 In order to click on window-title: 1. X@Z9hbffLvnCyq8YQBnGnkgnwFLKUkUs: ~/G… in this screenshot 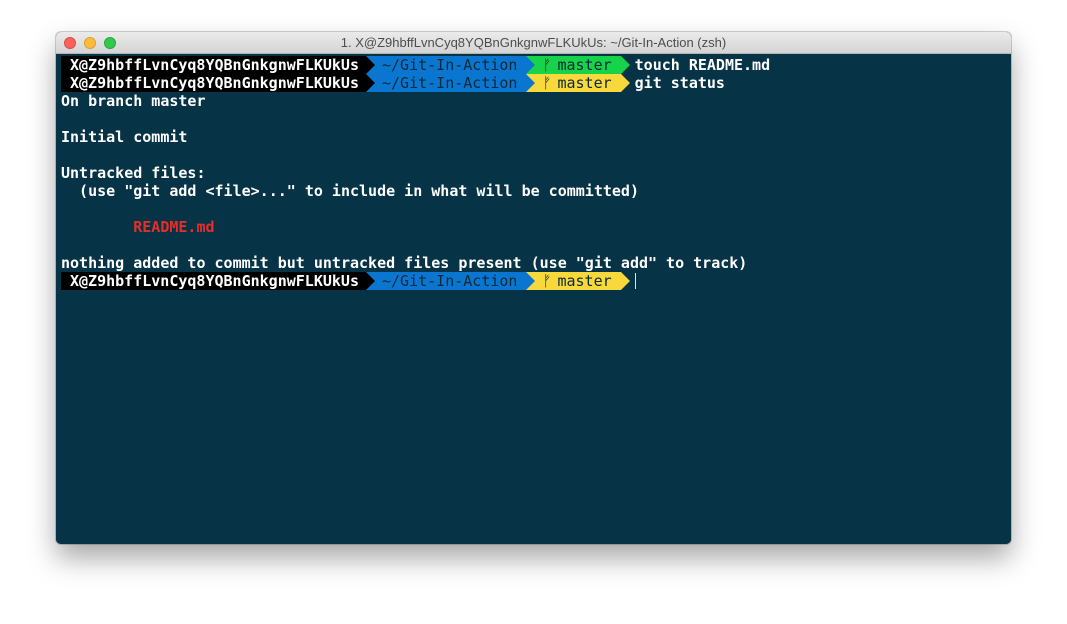, I will do `click(533, 42)`.